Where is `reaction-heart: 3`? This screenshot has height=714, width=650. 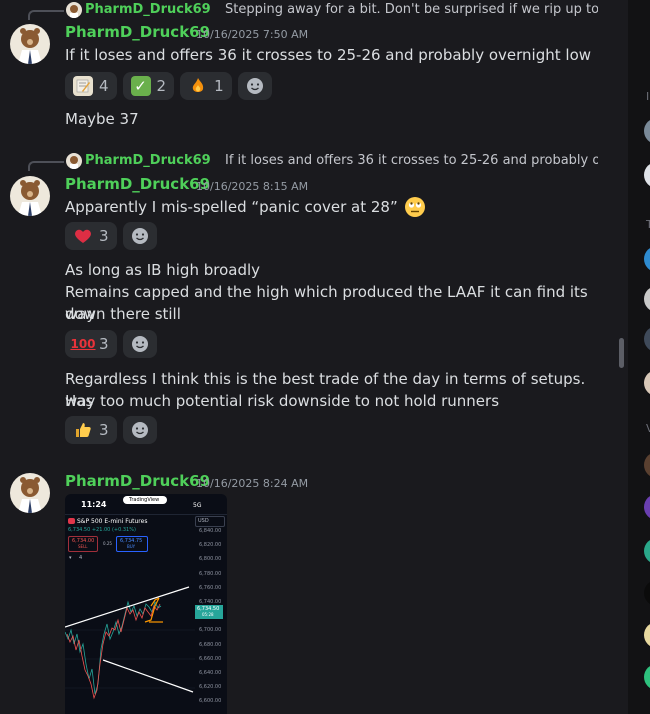 reaction-heart: 3 is located at coordinates (91, 236).